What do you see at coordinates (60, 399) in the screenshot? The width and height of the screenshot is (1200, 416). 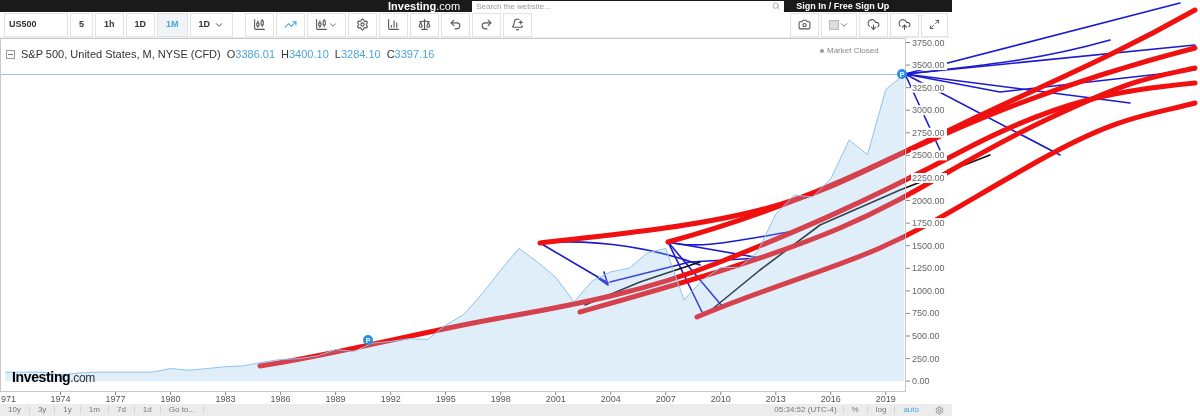 I see `x-axis-label: 1974` at bounding box center [60, 399].